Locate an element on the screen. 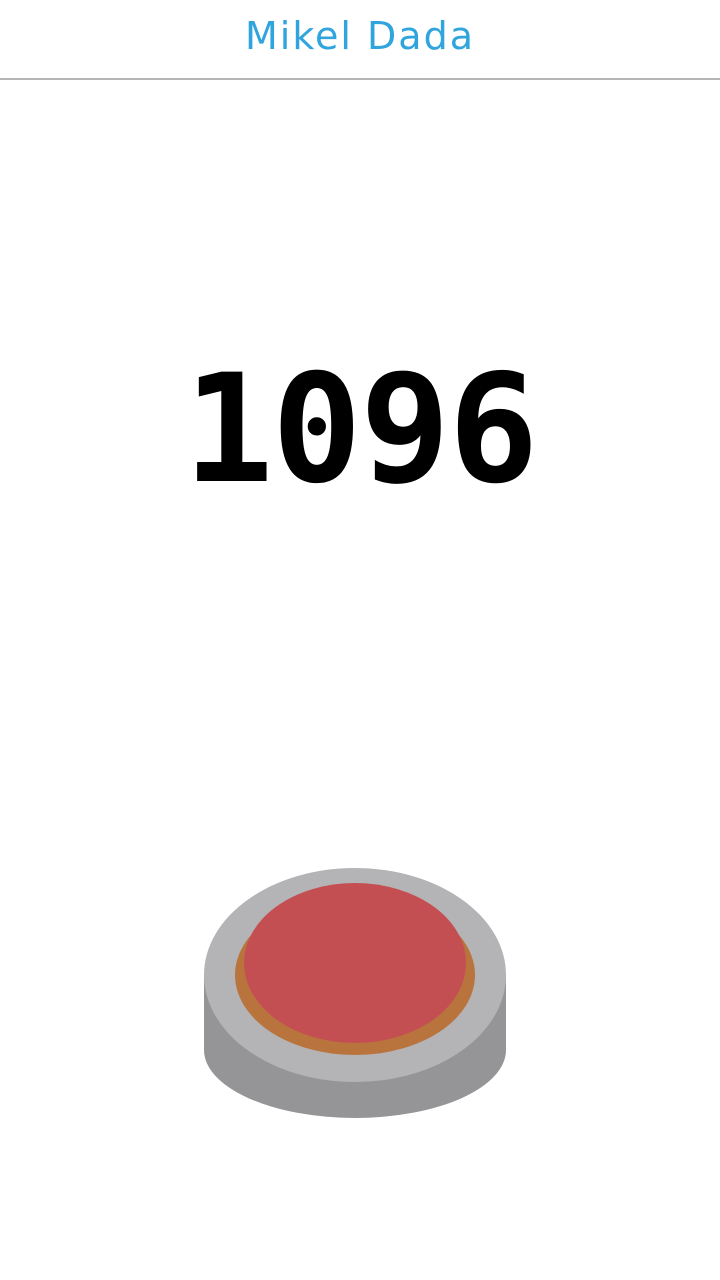 The width and height of the screenshot is (720, 1280). click-counter: 1096 is located at coordinates (360, 430).